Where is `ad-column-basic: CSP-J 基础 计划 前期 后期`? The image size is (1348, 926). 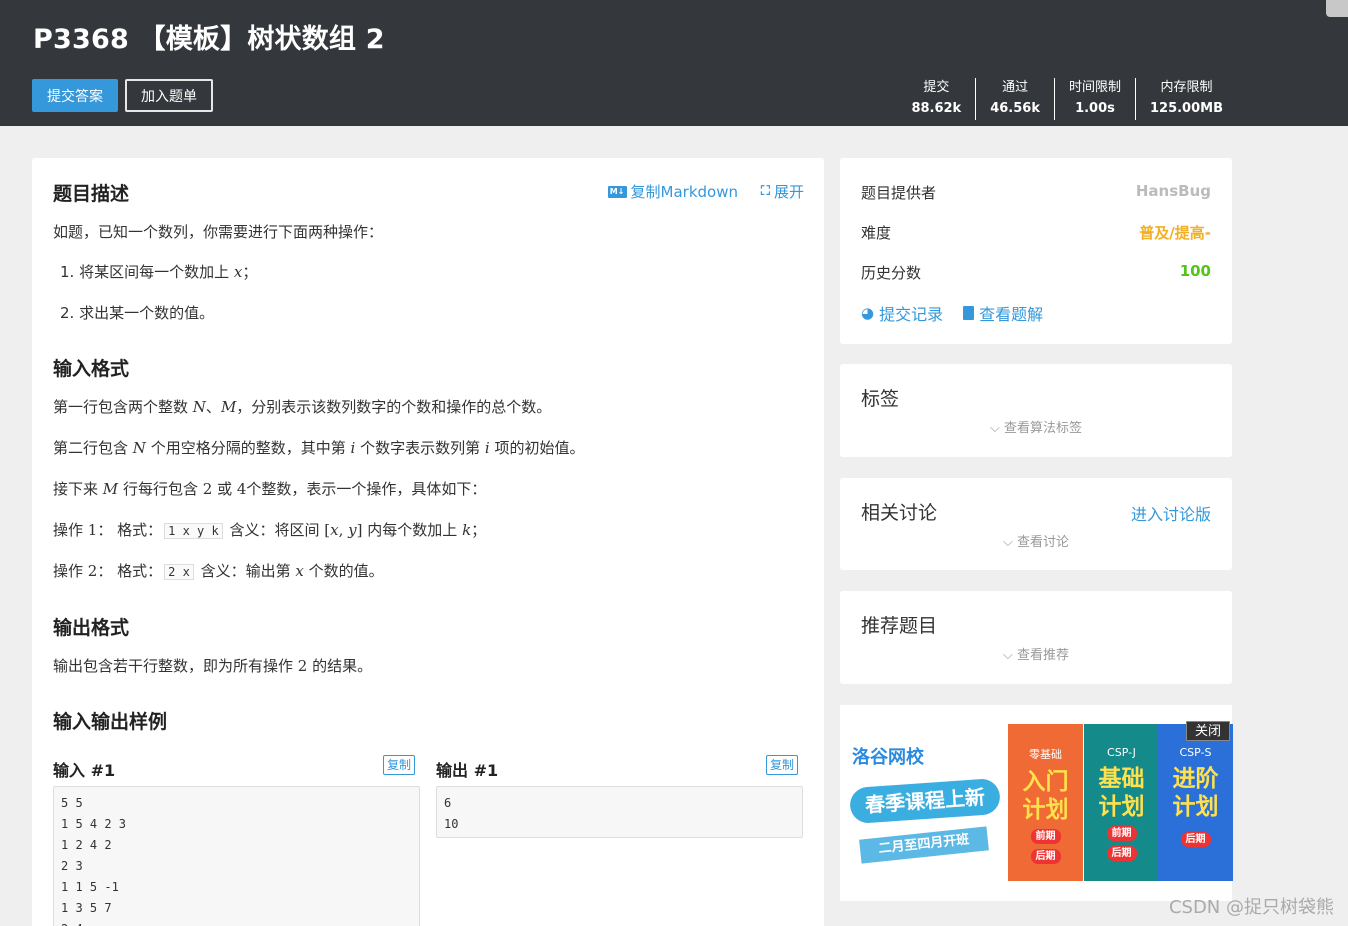 ad-column-basic: CSP-J 基础 计划 前期 后期 is located at coordinates (1121, 802).